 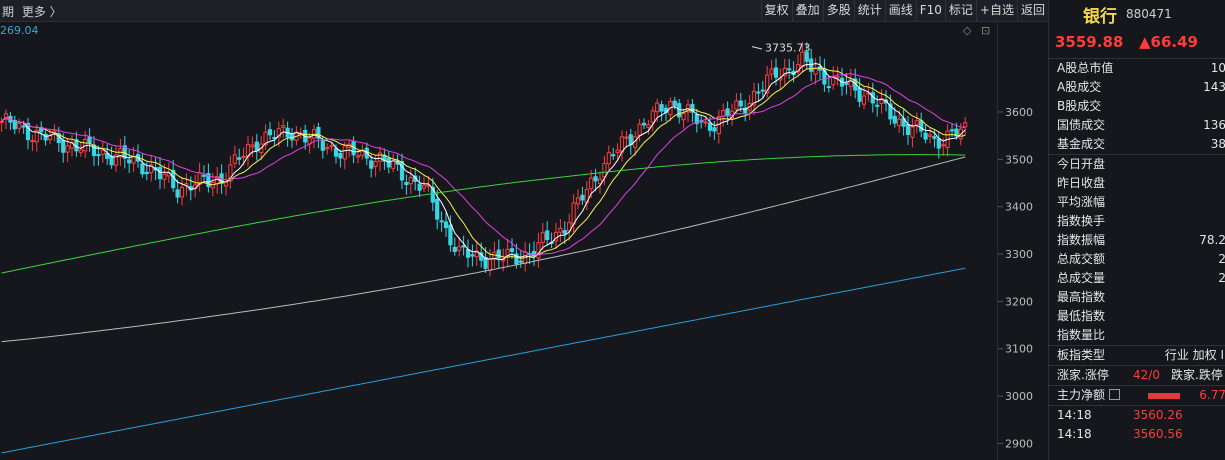 What do you see at coordinates (8, 12) in the screenshot?
I see `period-label: 期` at bounding box center [8, 12].